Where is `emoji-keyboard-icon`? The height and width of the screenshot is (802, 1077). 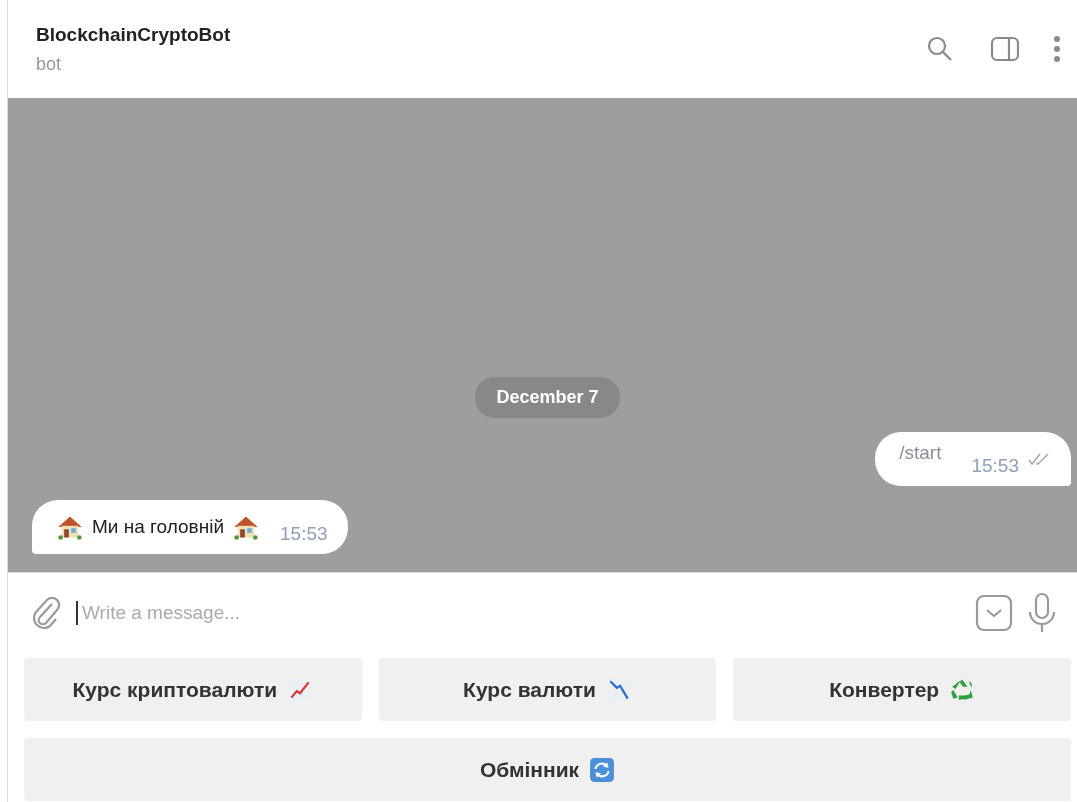 emoji-keyboard-icon is located at coordinates (994, 612).